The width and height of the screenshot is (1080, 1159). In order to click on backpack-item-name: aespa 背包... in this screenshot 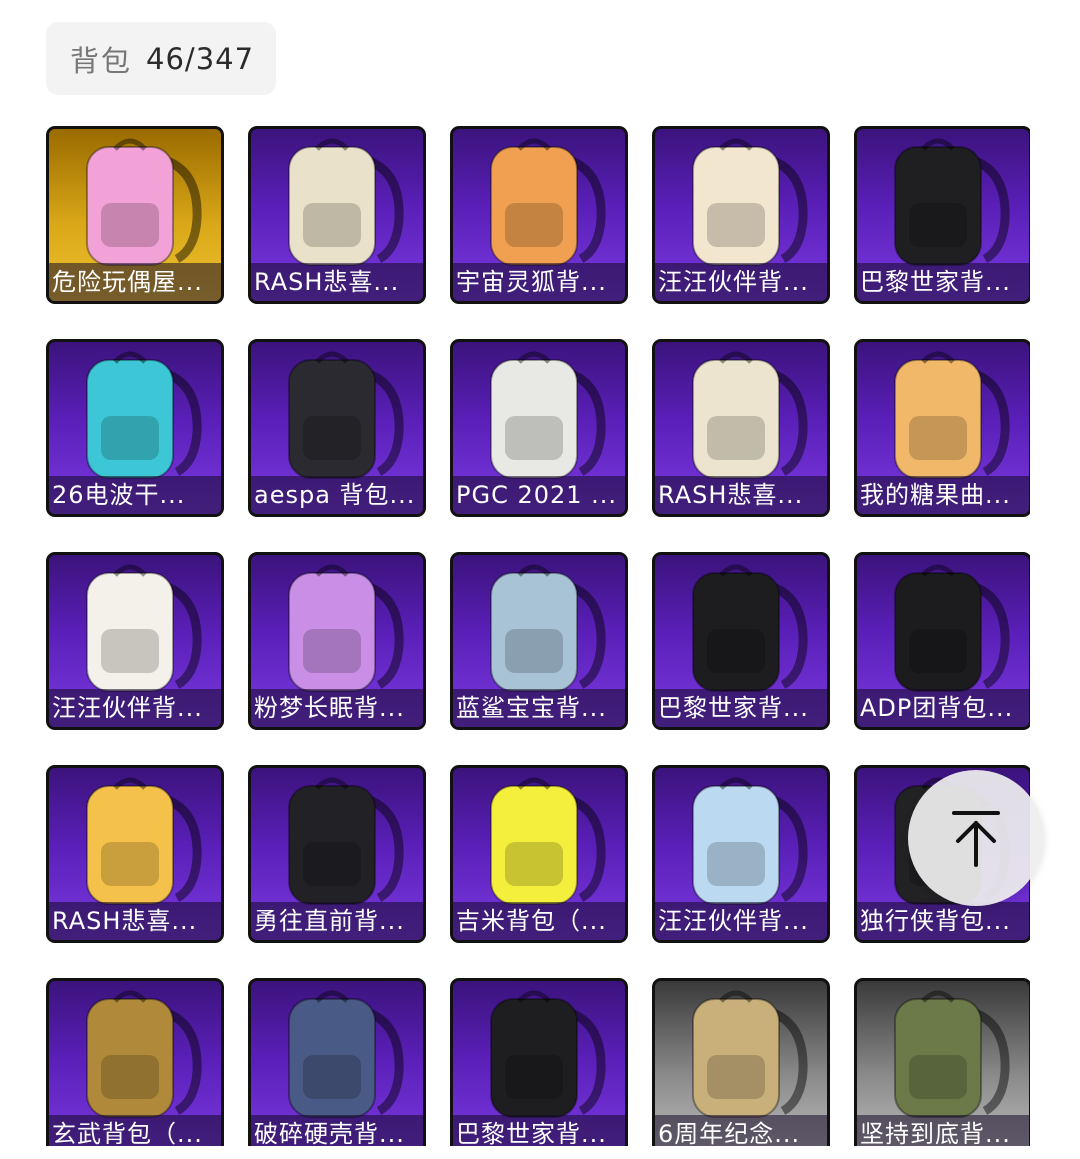, I will do `click(337, 495)`.